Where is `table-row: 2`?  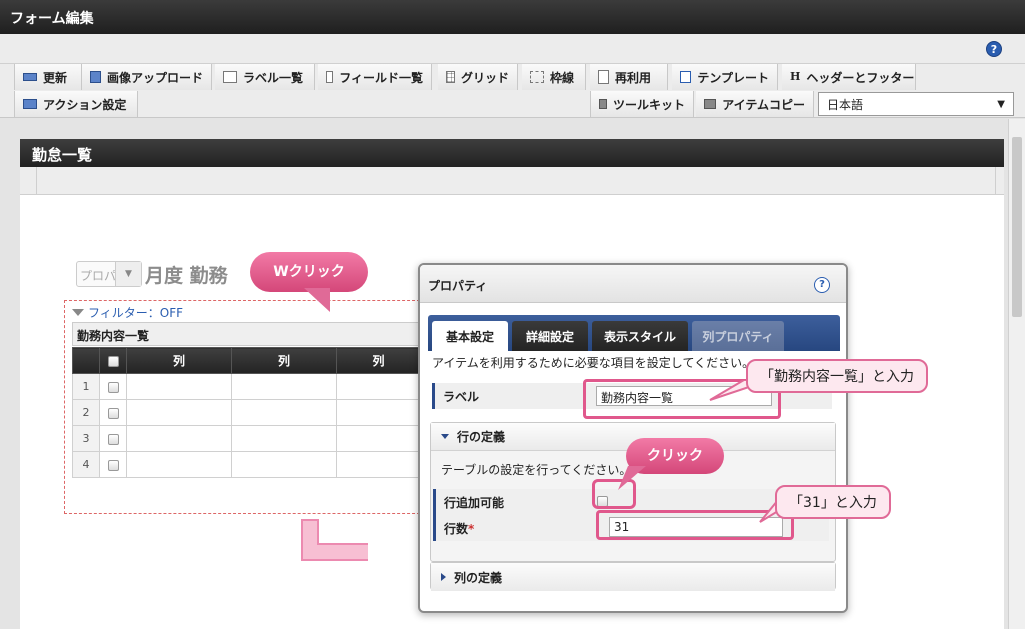 table-row: 2 is located at coordinates (246, 412).